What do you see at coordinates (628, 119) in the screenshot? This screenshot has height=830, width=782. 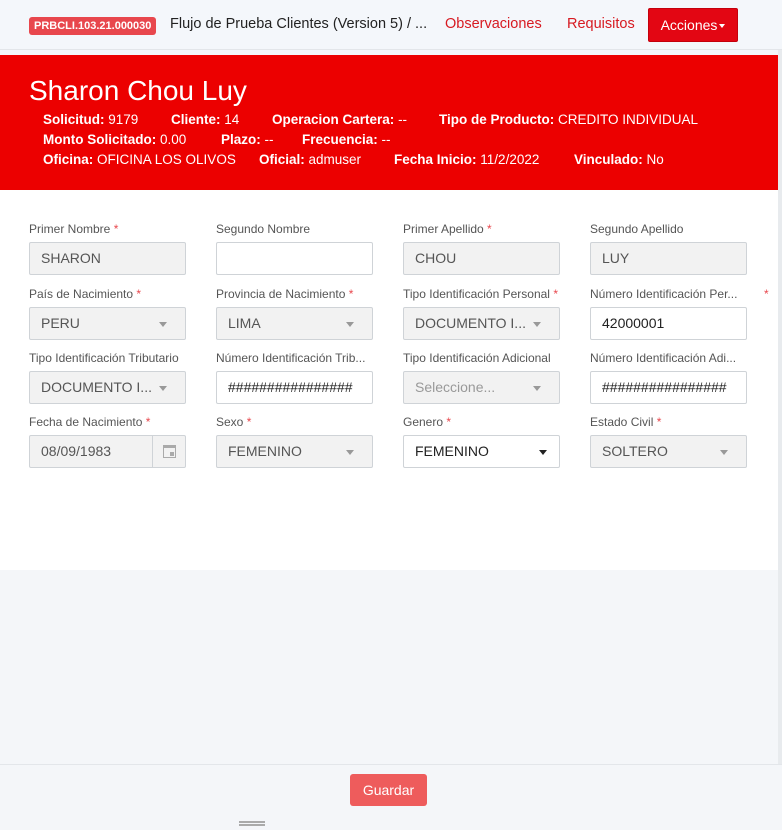 I see `info-value: CREDITO INDIVIDUAL` at bounding box center [628, 119].